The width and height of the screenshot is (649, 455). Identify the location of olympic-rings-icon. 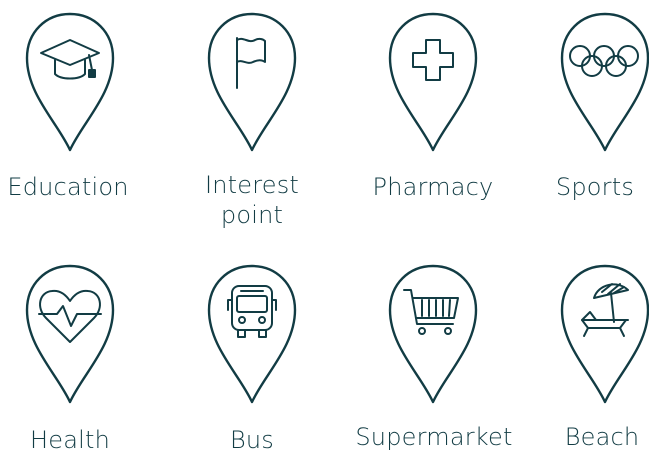
(604, 61).